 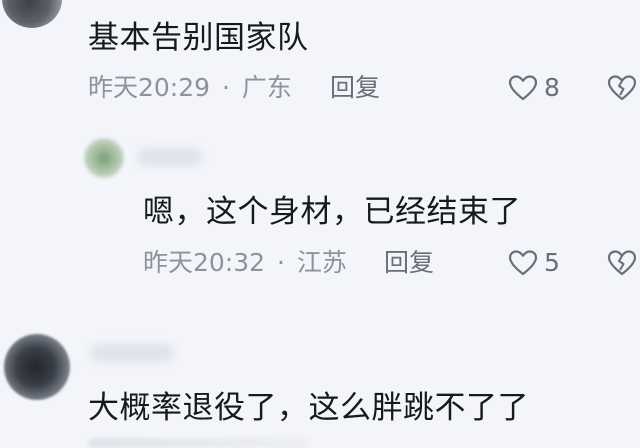 What do you see at coordinates (332, 212) in the screenshot?
I see `comment-text: 嗯，这个身材，已经结束了` at bounding box center [332, 212].